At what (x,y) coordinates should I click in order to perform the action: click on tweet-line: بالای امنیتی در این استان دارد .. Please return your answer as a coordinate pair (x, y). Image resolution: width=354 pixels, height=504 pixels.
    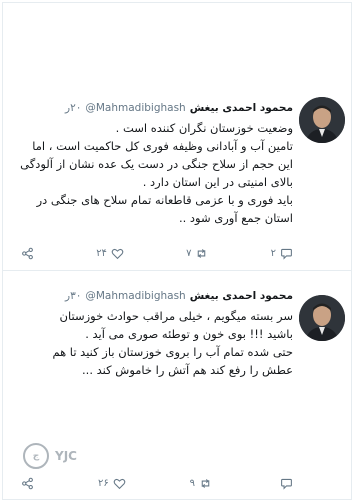
    Looking at the image, I should click on (217, 182).